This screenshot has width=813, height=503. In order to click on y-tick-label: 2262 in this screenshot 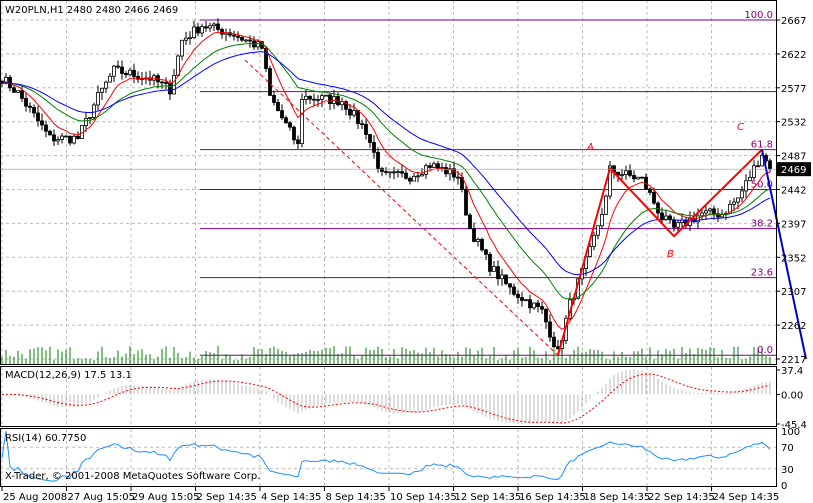, I will do `click(793, 326)`.